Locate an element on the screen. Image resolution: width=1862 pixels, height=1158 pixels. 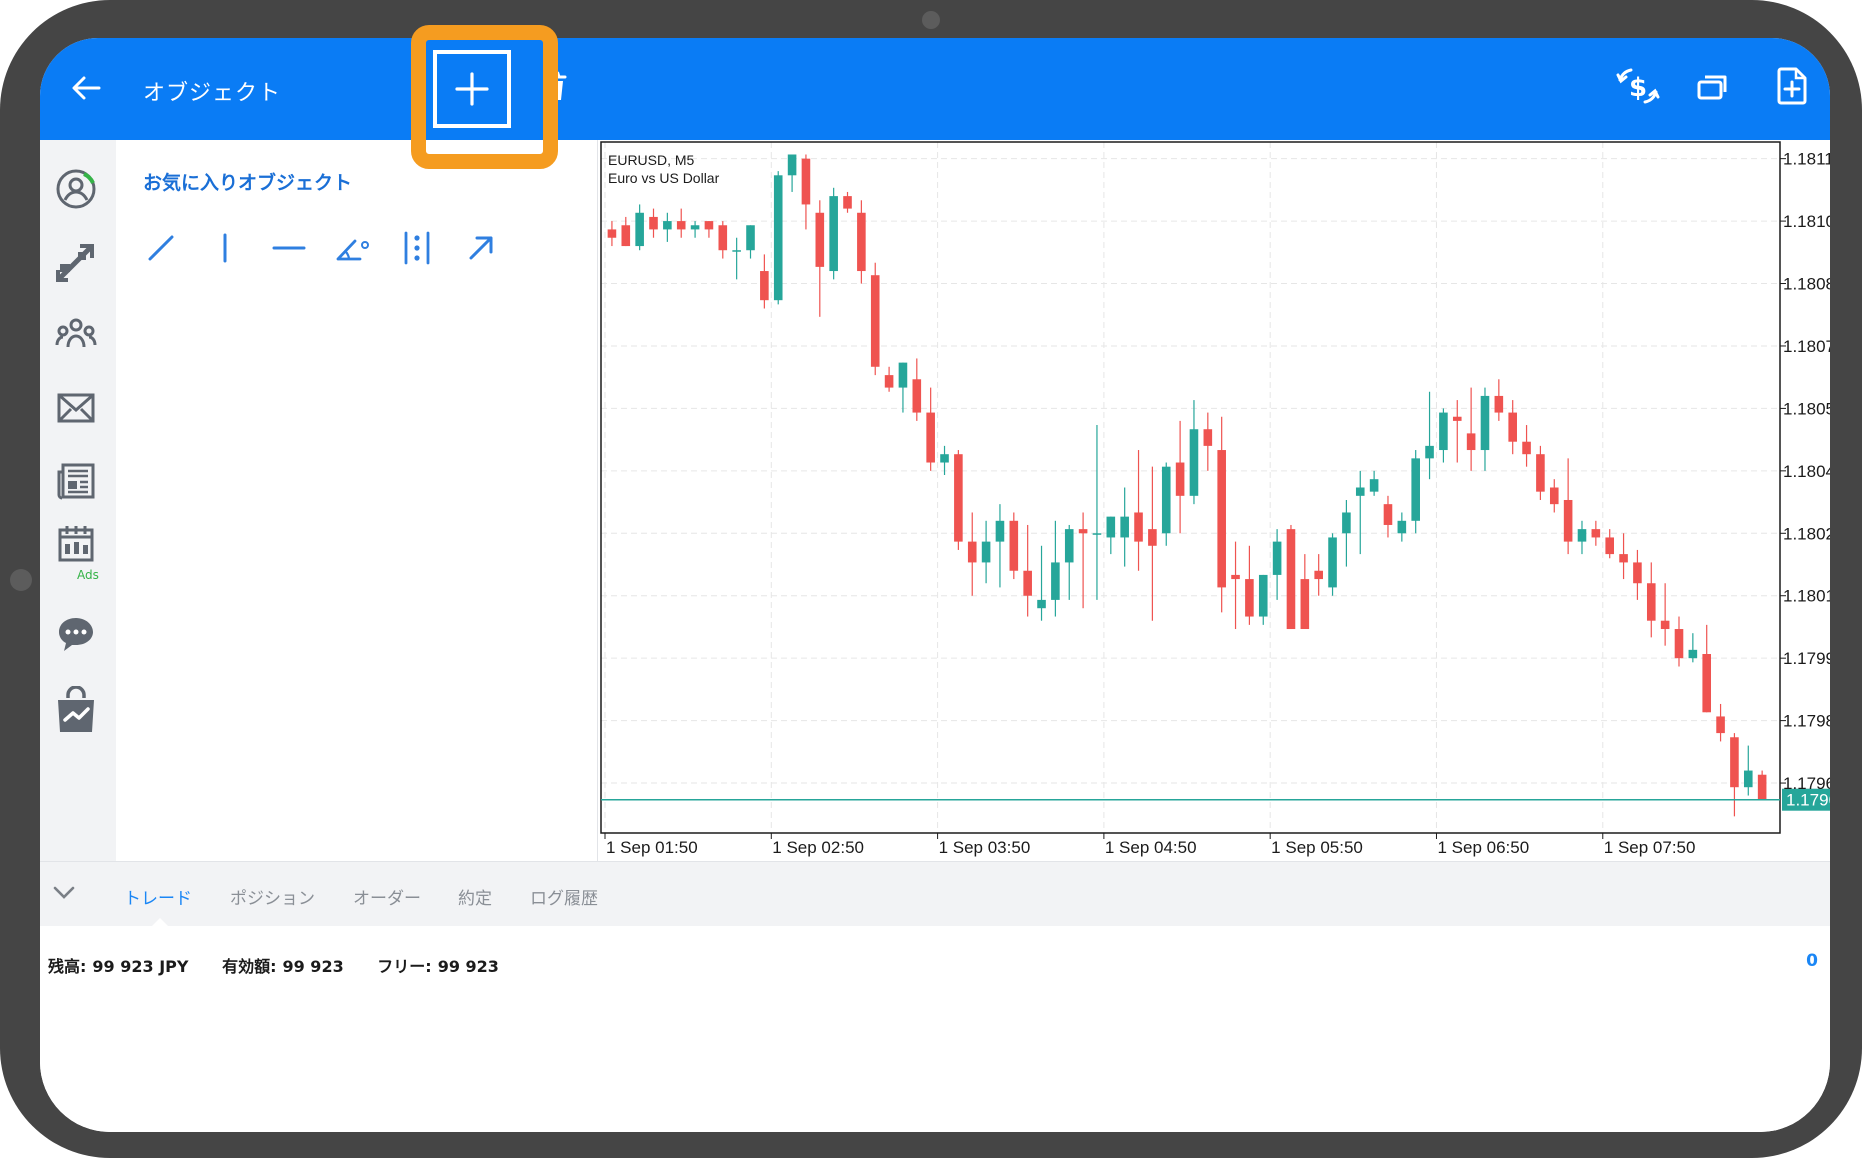
account-summary: 残高: 99 923 JPY 有効額: 99 923 フリー: 99 923 is located at coordinates (287, 965).